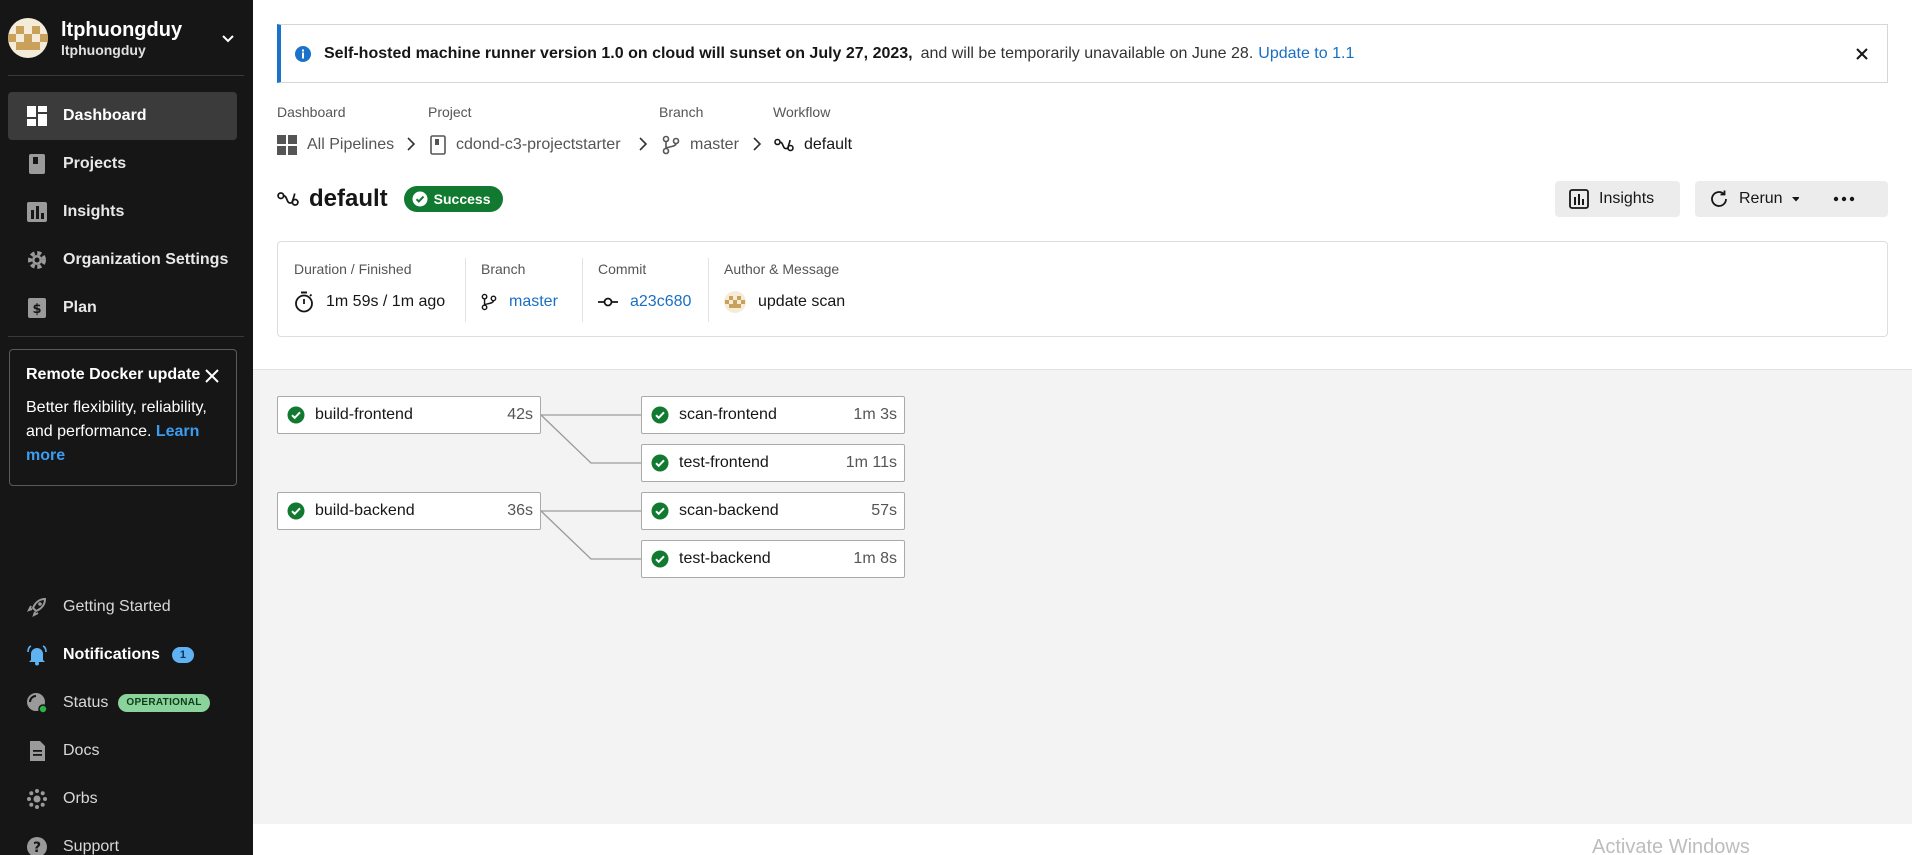 The width and height of the screenshot is (1912, 855). I want to click on job-name: test-frontend, so click(724, 462).